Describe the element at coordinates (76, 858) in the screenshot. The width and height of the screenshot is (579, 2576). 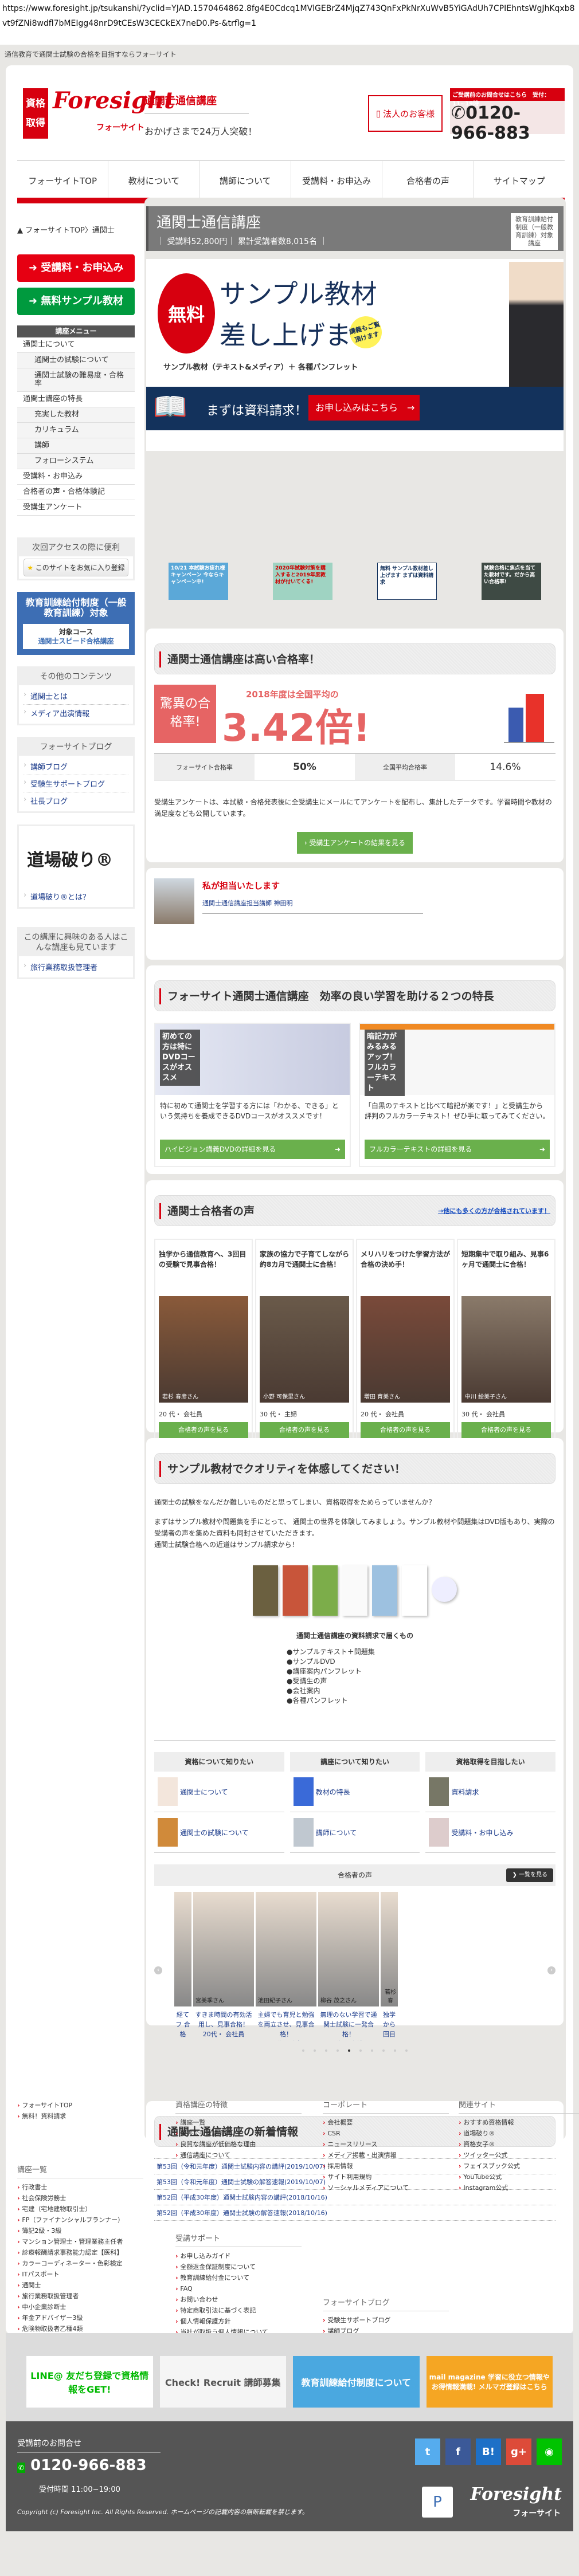
I see `dojo-logo: 道場破り®` at that location.